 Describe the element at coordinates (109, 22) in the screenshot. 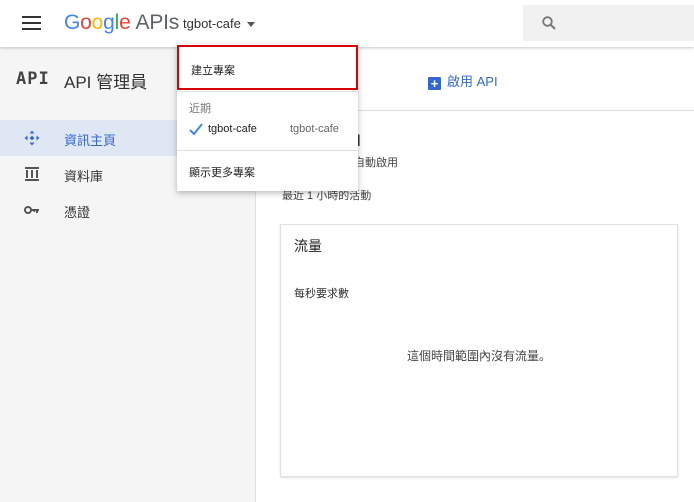

I see `logo-letter: g` at that location.